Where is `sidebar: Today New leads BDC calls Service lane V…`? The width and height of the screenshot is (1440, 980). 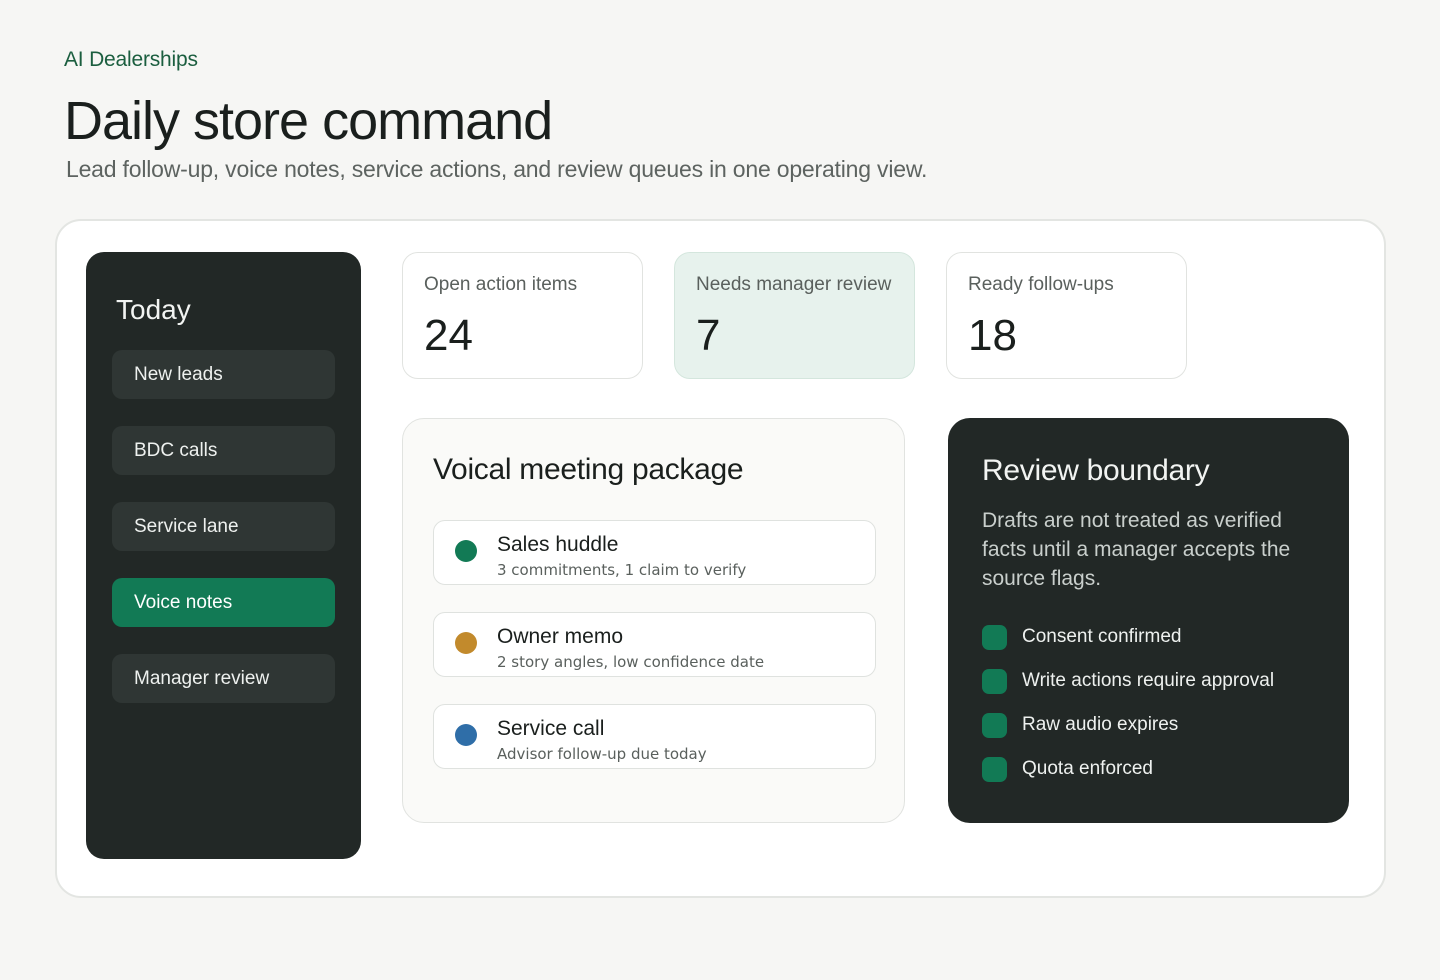
sidebar: Today New leads BDC calls Service lane V… is located at coordinates (223, 555).